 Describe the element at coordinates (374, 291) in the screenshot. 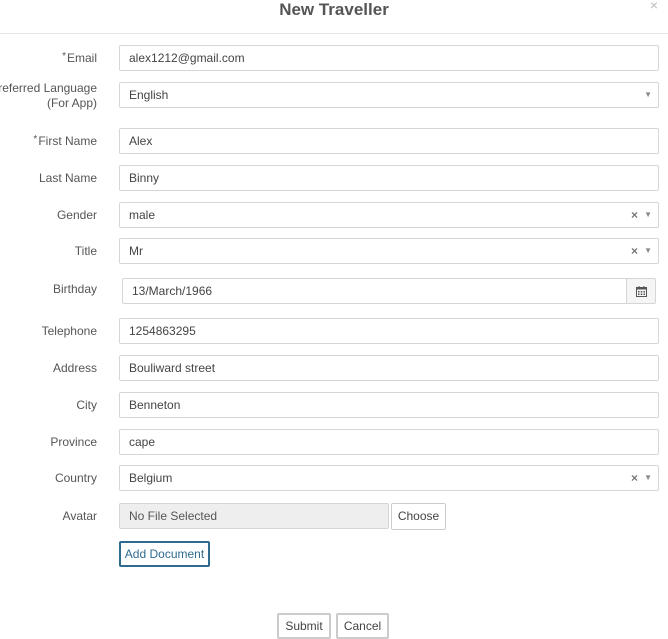

I see `birthday-field: 13/March/1966` at that location.